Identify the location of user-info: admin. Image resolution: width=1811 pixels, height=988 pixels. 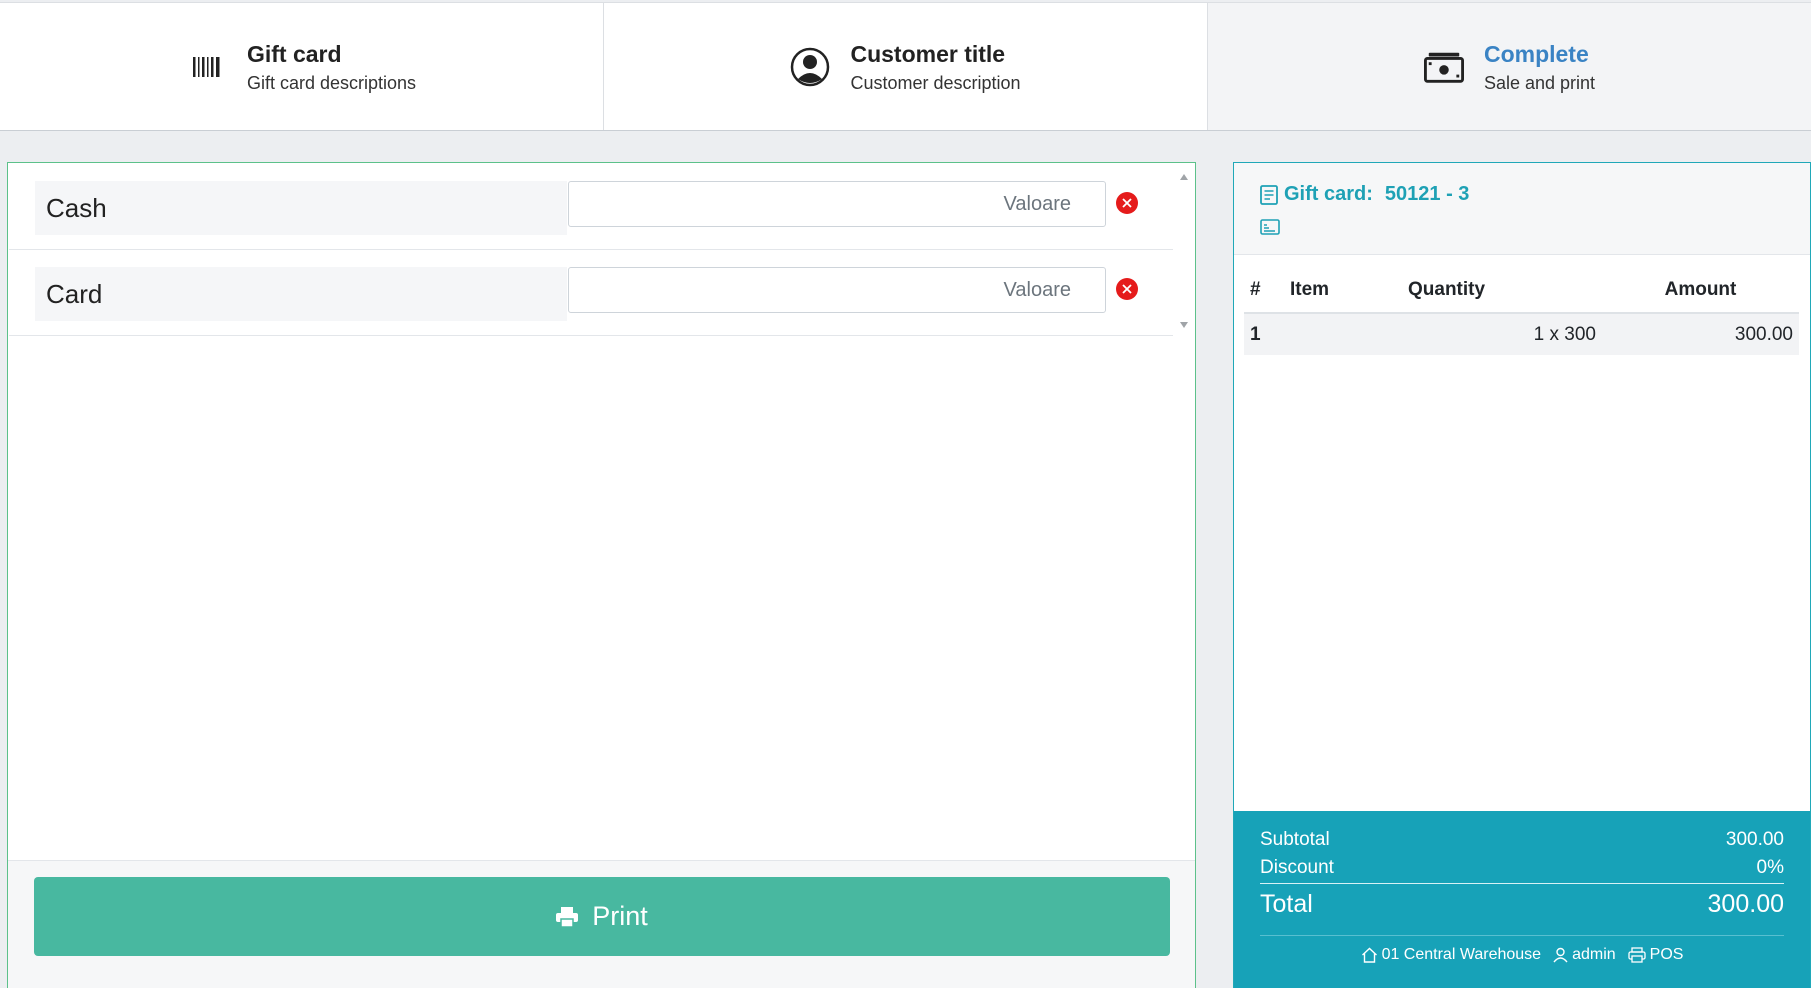
(1584, 955).